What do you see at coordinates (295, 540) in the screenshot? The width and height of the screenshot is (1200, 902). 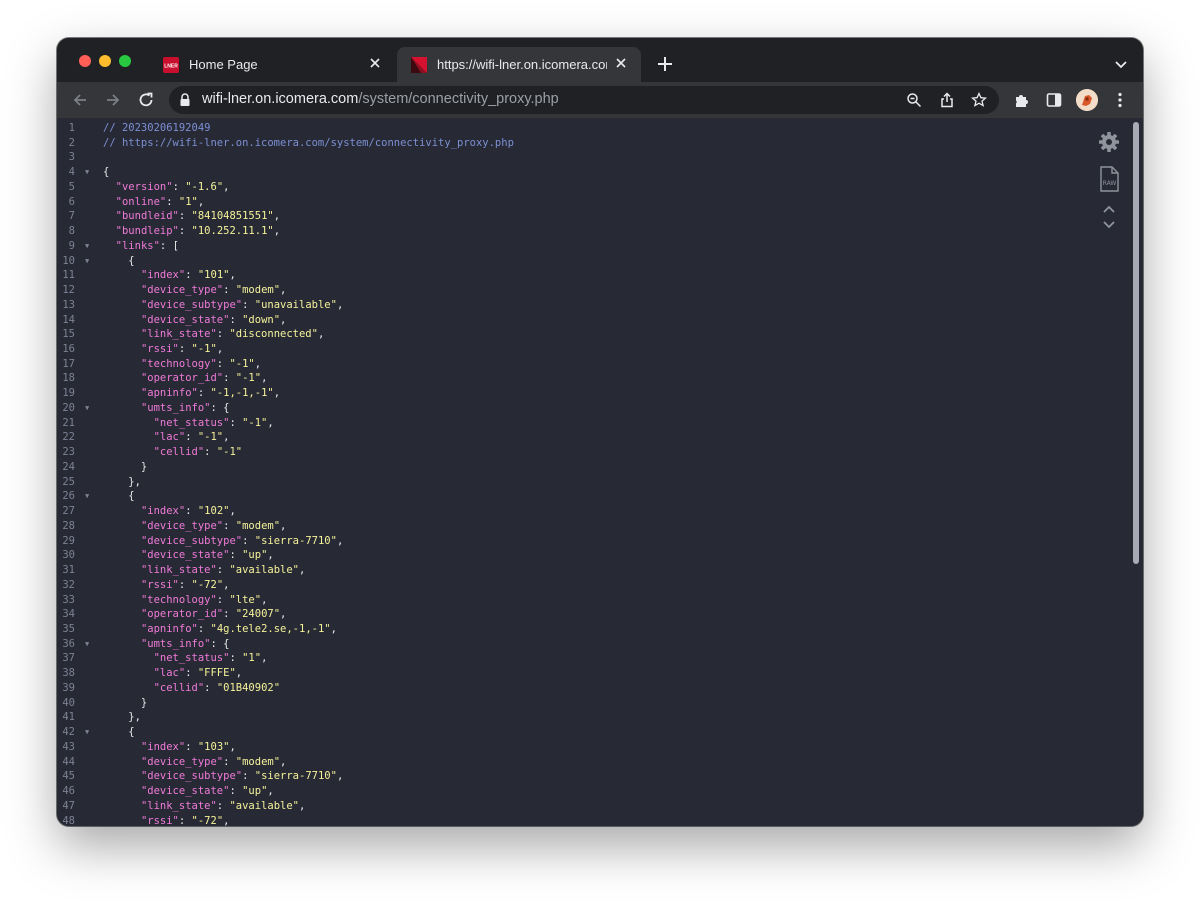 I see `json-string: "sierra-7710"` at bounding box center [295, 540].